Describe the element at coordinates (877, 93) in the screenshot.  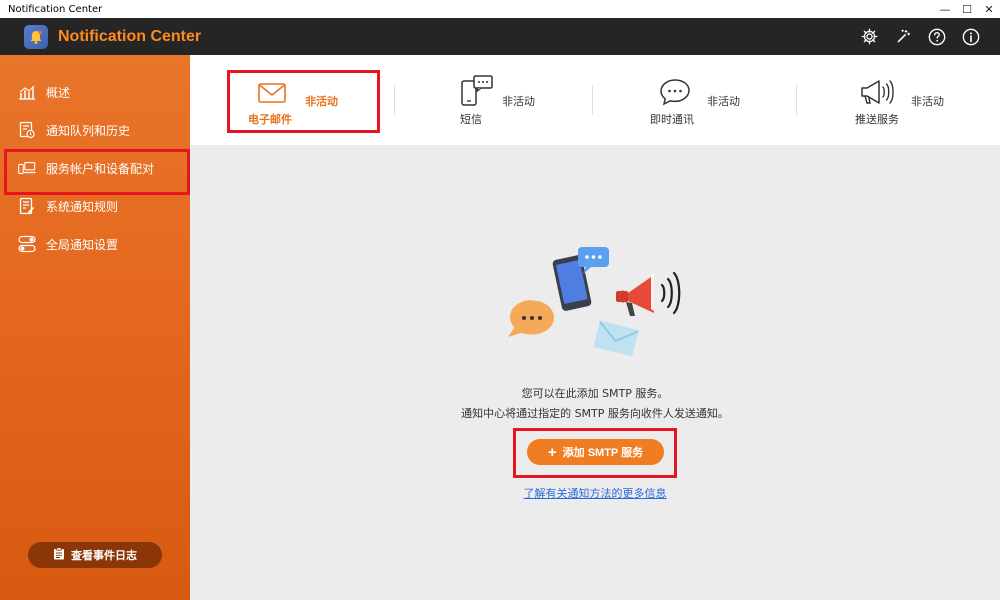
I see `megaphone-icon` at that location.